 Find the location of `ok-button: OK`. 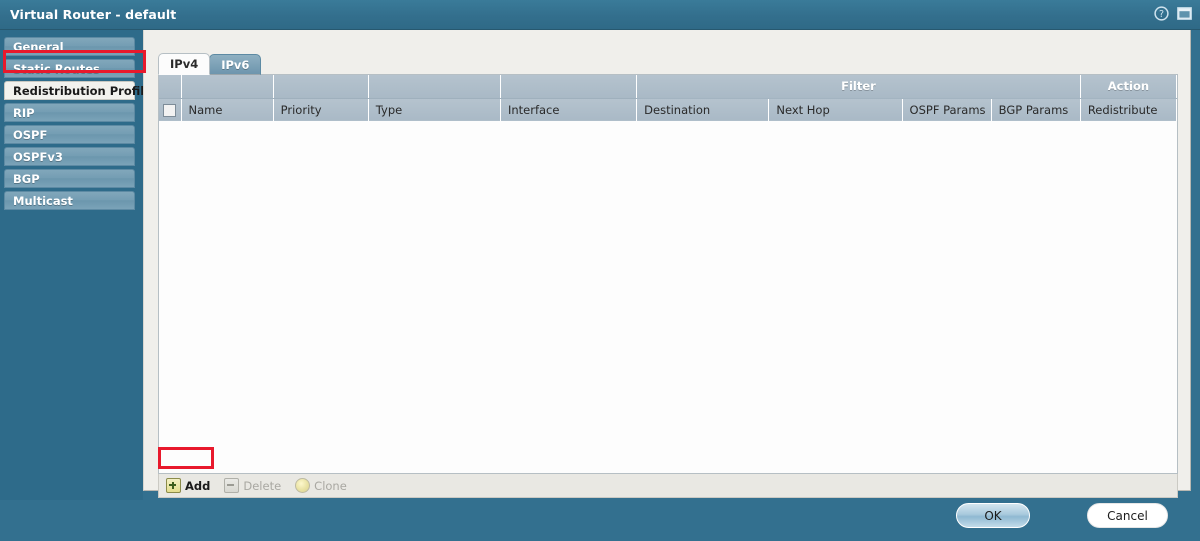

ok-button: OK is located at coordinates (993, 515).